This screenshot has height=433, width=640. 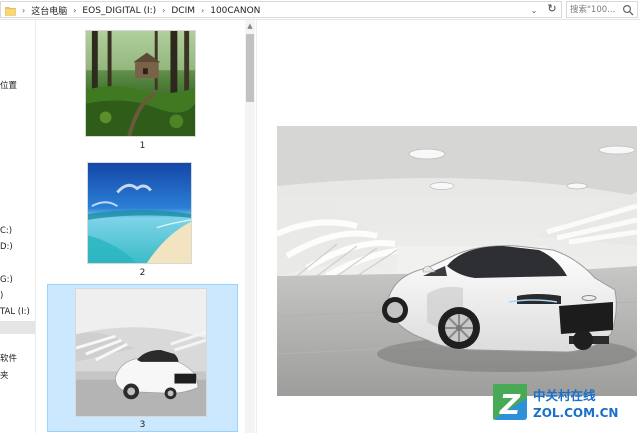 I want to click on scrollbar: ▲, so click(x=250, y=226).